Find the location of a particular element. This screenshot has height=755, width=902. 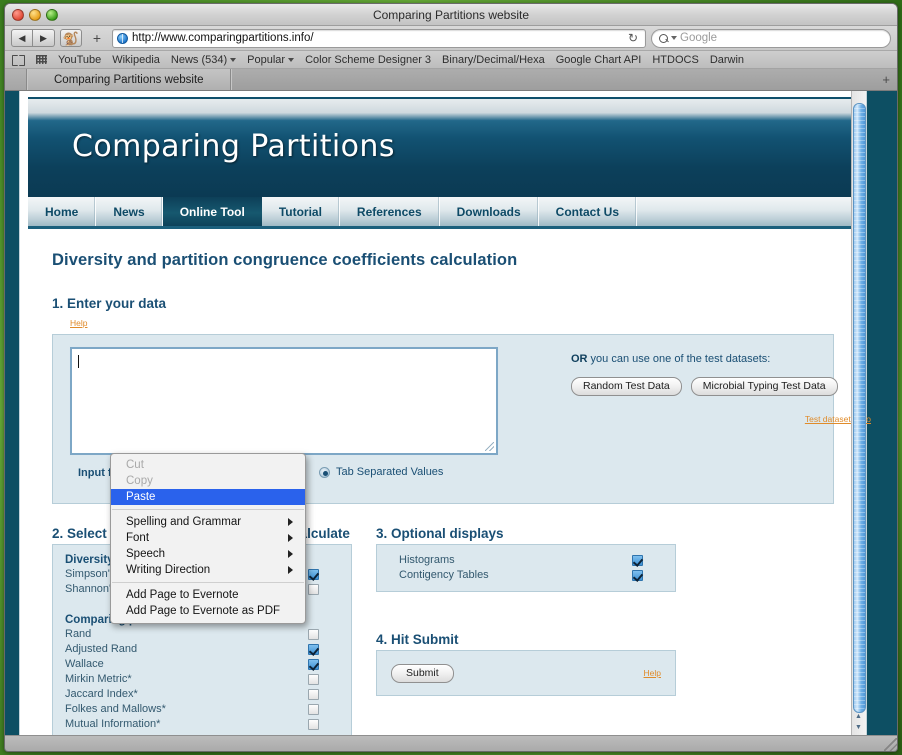

bookmark-label: Google Chart API is located at coordinates (598, 59).